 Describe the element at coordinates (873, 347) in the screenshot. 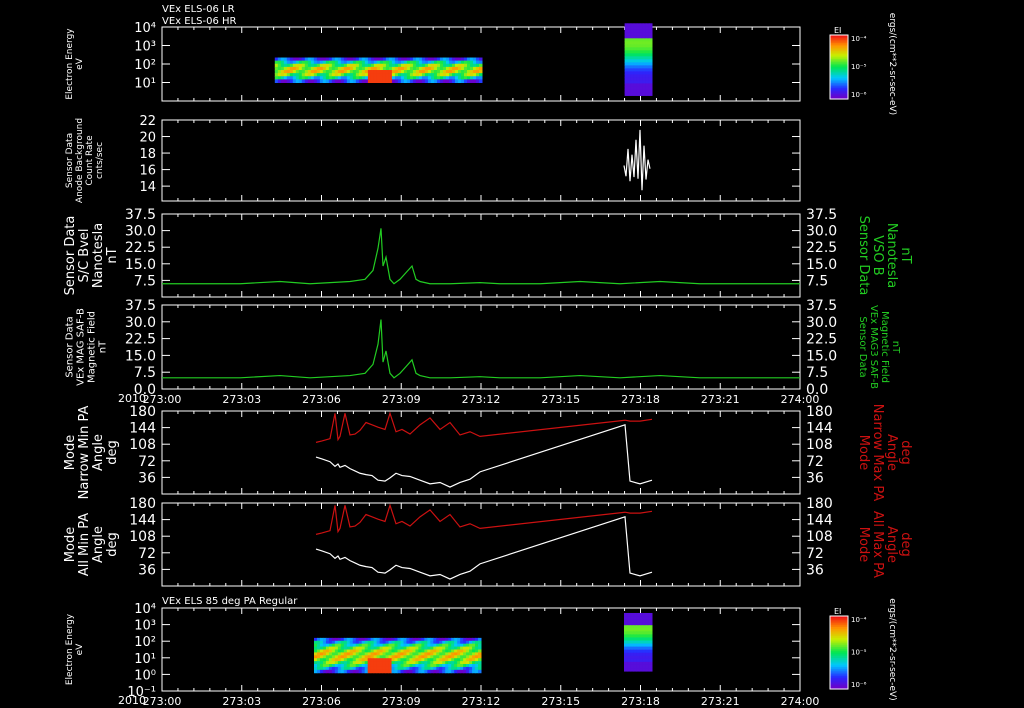

I see `panel-4-rlabel: VEx MAG3 SAF-B` at that location.